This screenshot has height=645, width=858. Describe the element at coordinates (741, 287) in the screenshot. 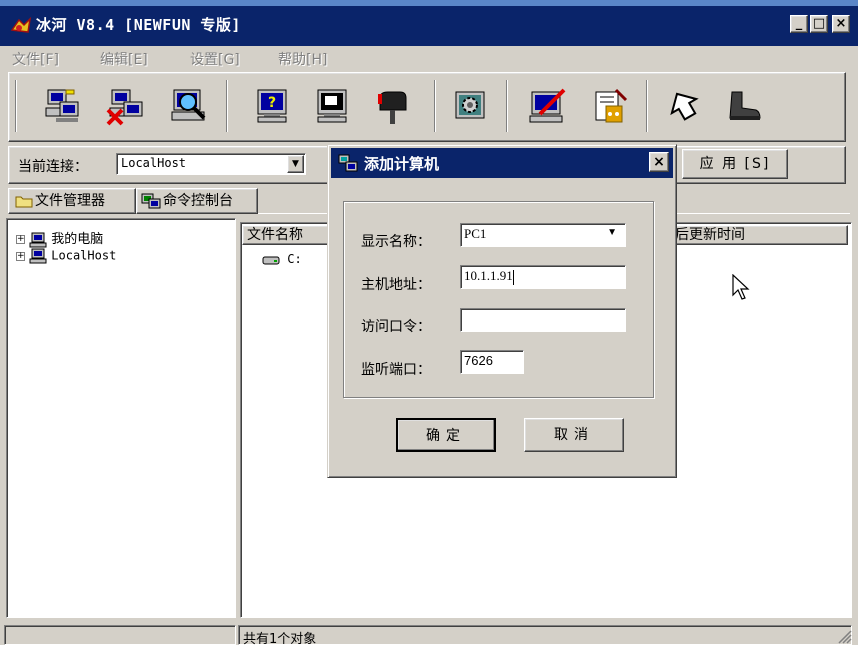

I see `mouse-cursor-icon` at that location.